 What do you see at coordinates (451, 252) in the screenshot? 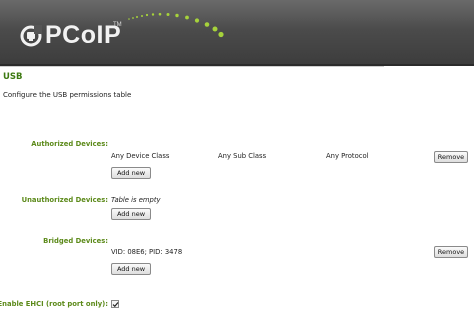
I see `bridged-remove-button: Remove` at bounding box center [451, 252].